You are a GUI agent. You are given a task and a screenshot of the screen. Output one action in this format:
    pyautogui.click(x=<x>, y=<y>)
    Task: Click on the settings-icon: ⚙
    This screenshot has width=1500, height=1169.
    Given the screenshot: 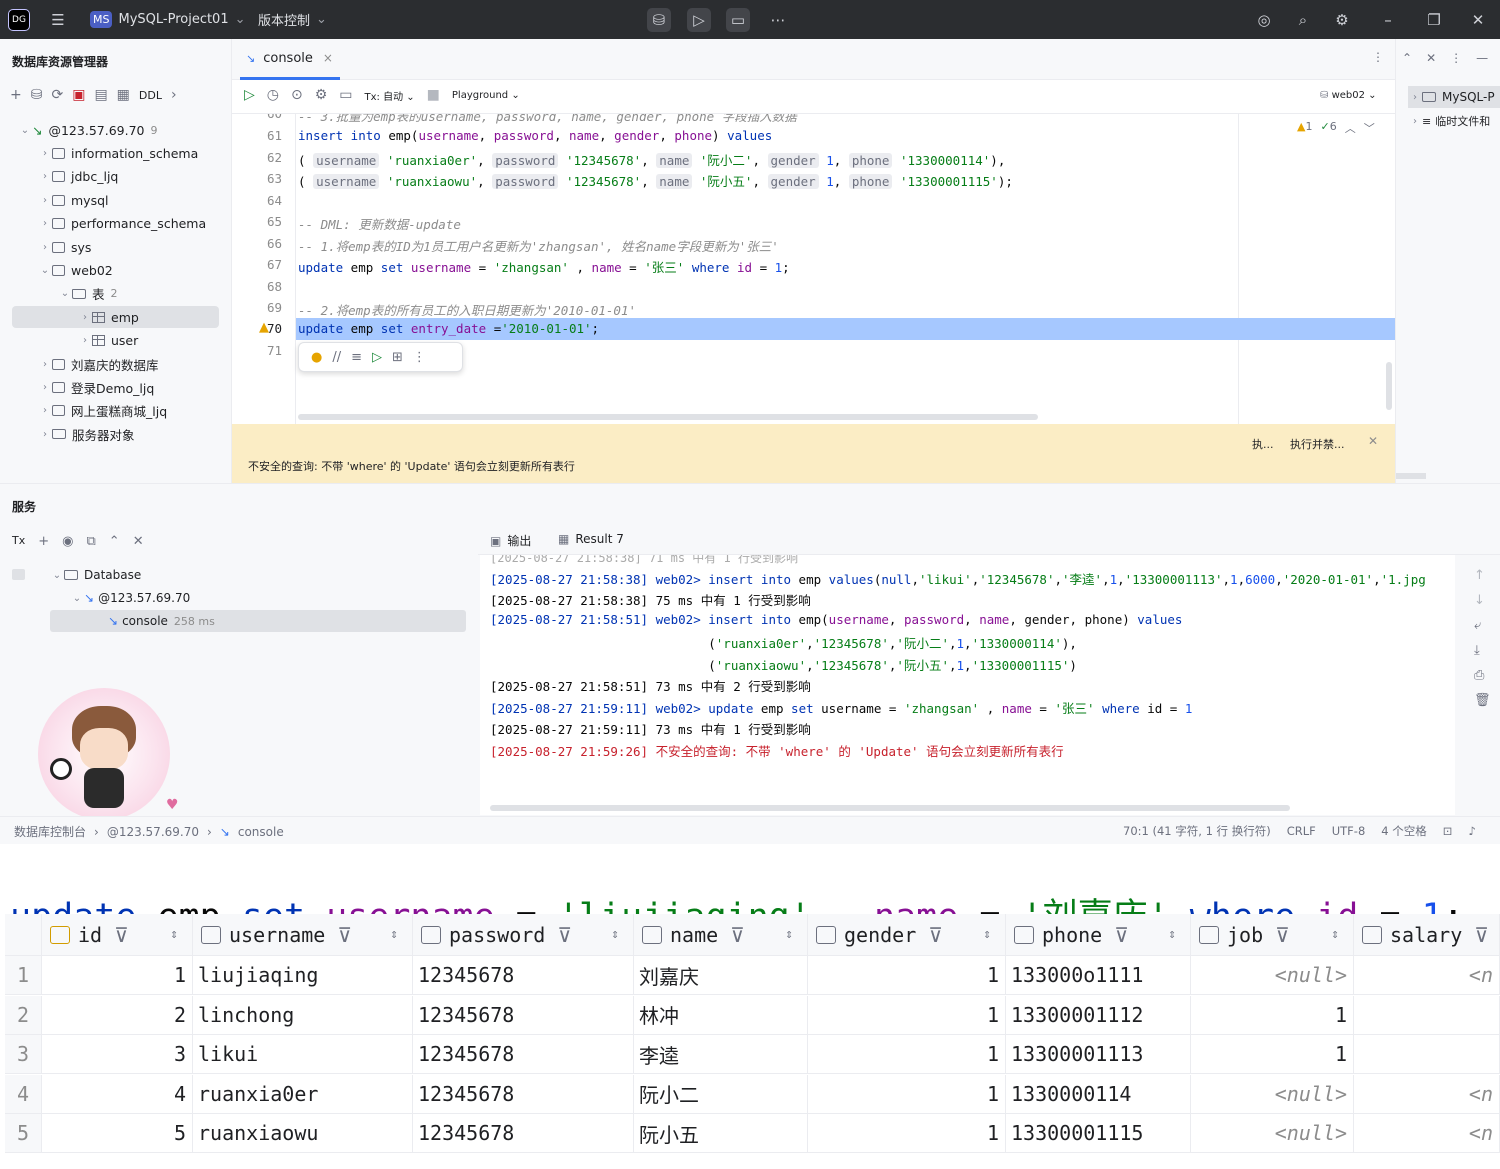 What is the action you would take?
    pyautogui.click(x=321, y=95)
    